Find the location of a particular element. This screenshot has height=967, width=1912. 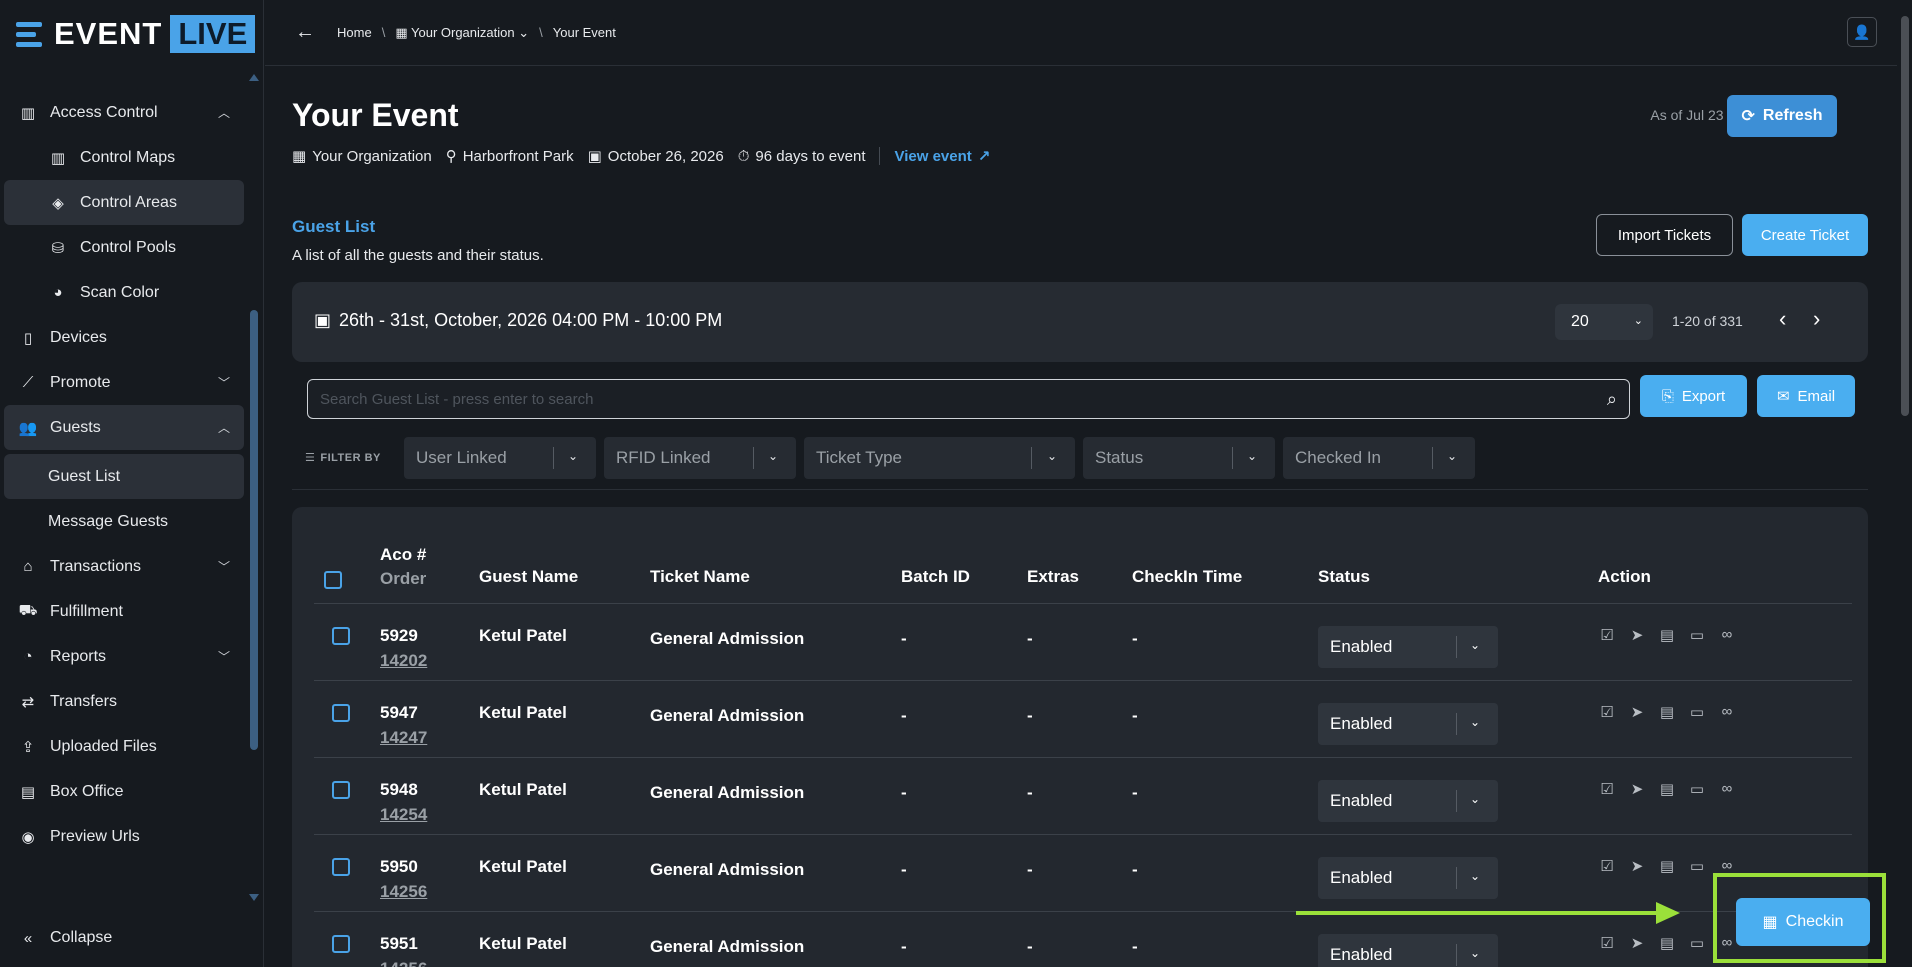

column-header-batch-id: Batch ID is located at coordinates (935, 577).